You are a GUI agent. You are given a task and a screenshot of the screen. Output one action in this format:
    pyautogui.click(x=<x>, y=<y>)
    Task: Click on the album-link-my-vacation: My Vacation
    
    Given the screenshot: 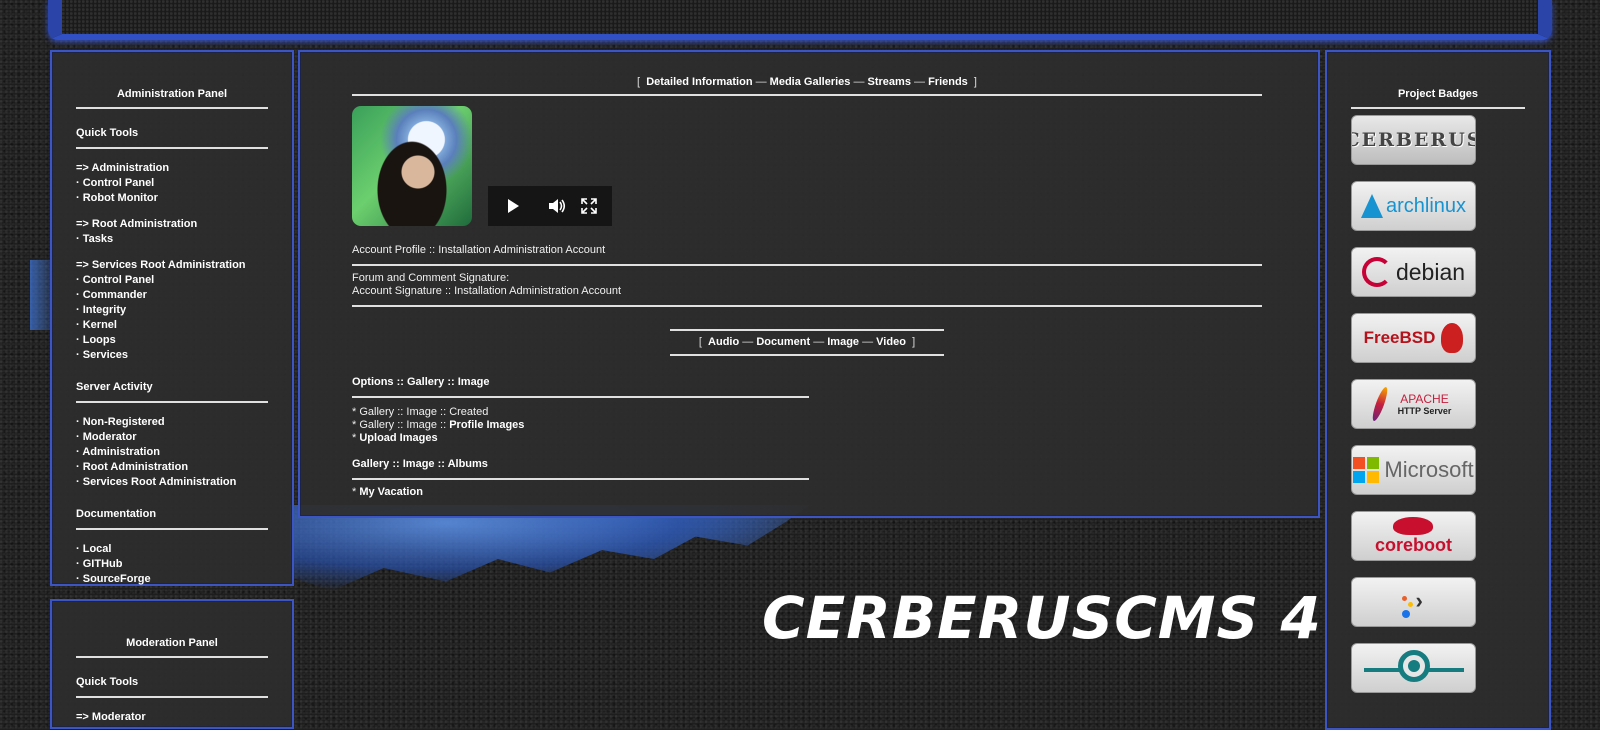 What is the action you would take?
    pyautogui.click(x=391, y=492)
    